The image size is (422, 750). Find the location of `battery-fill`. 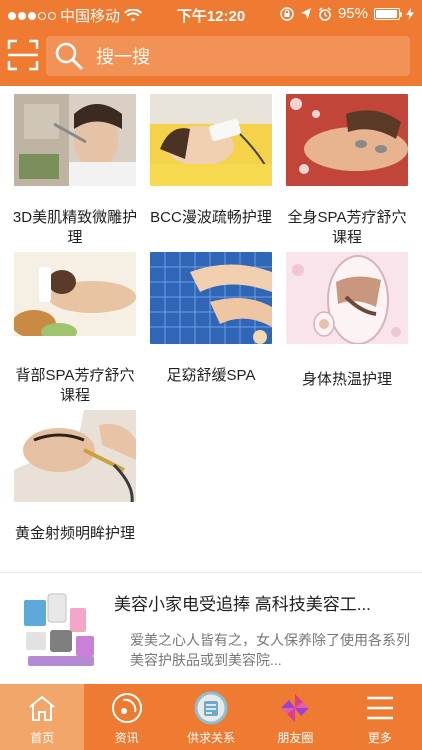

battery-fill is located at coordinates (386, 13).